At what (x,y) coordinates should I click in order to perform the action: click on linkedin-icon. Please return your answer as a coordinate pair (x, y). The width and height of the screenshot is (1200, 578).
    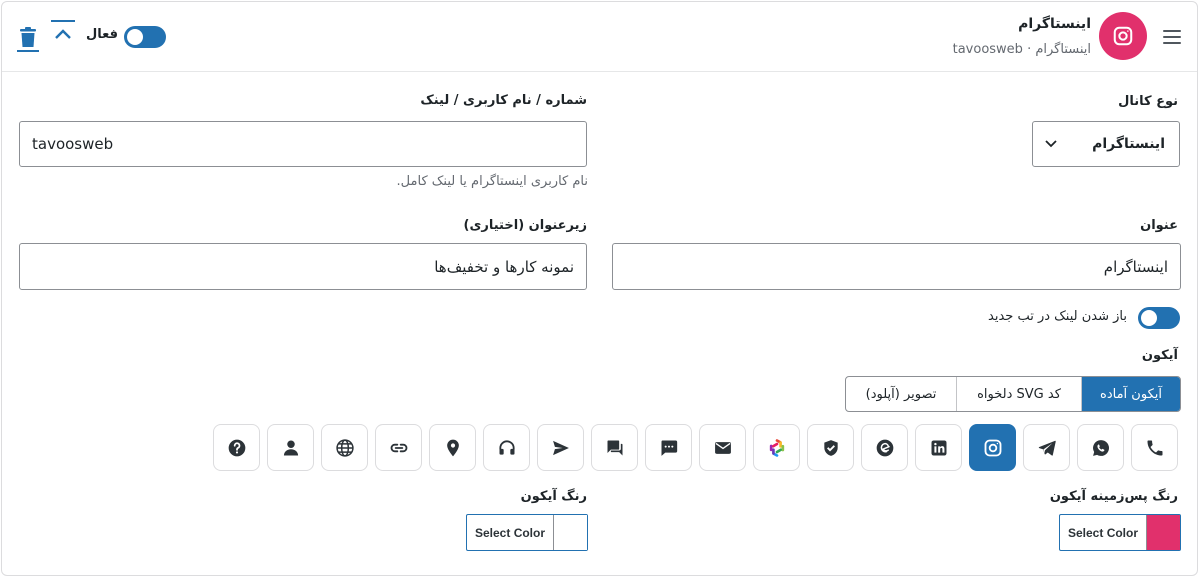
    Looking at the image, I should click on (938, 447).